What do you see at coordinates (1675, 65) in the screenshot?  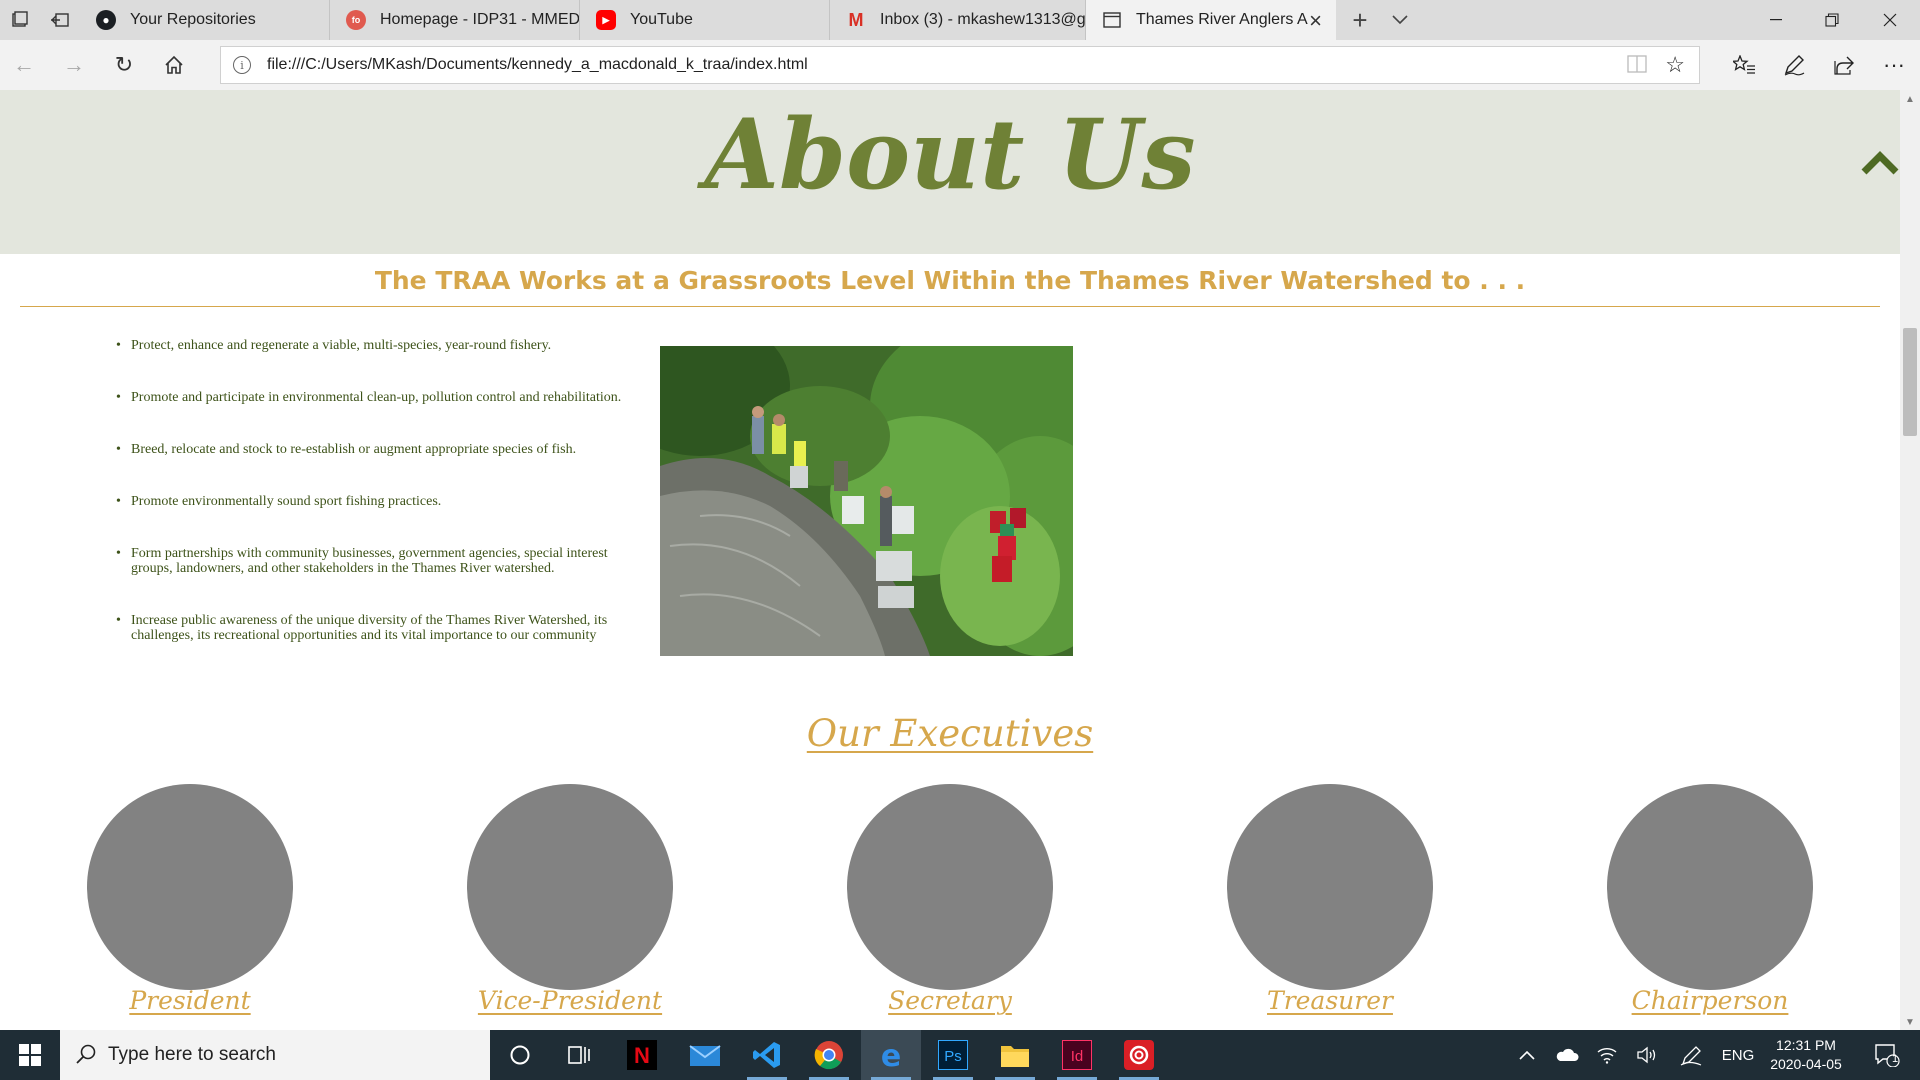 I see `favorite-star-icon: ☆` at bounding box center [1675, 65].